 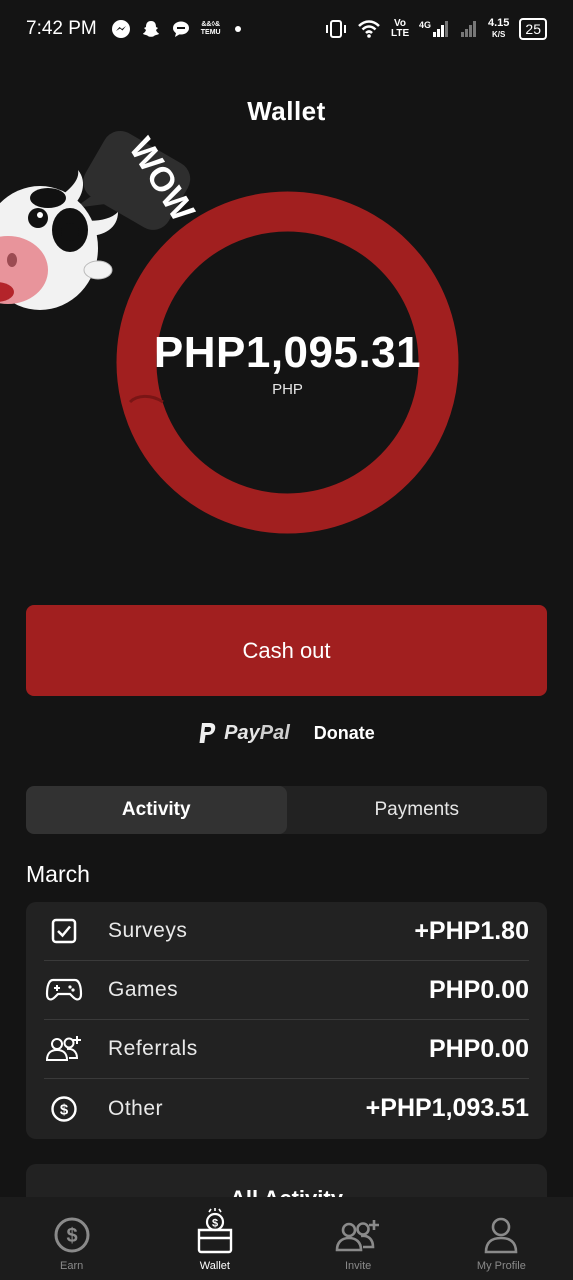 What do you see at coordinates (64, 931) in the screenshot?
I see `checkbox-icon` at bounding box center [64, 931].